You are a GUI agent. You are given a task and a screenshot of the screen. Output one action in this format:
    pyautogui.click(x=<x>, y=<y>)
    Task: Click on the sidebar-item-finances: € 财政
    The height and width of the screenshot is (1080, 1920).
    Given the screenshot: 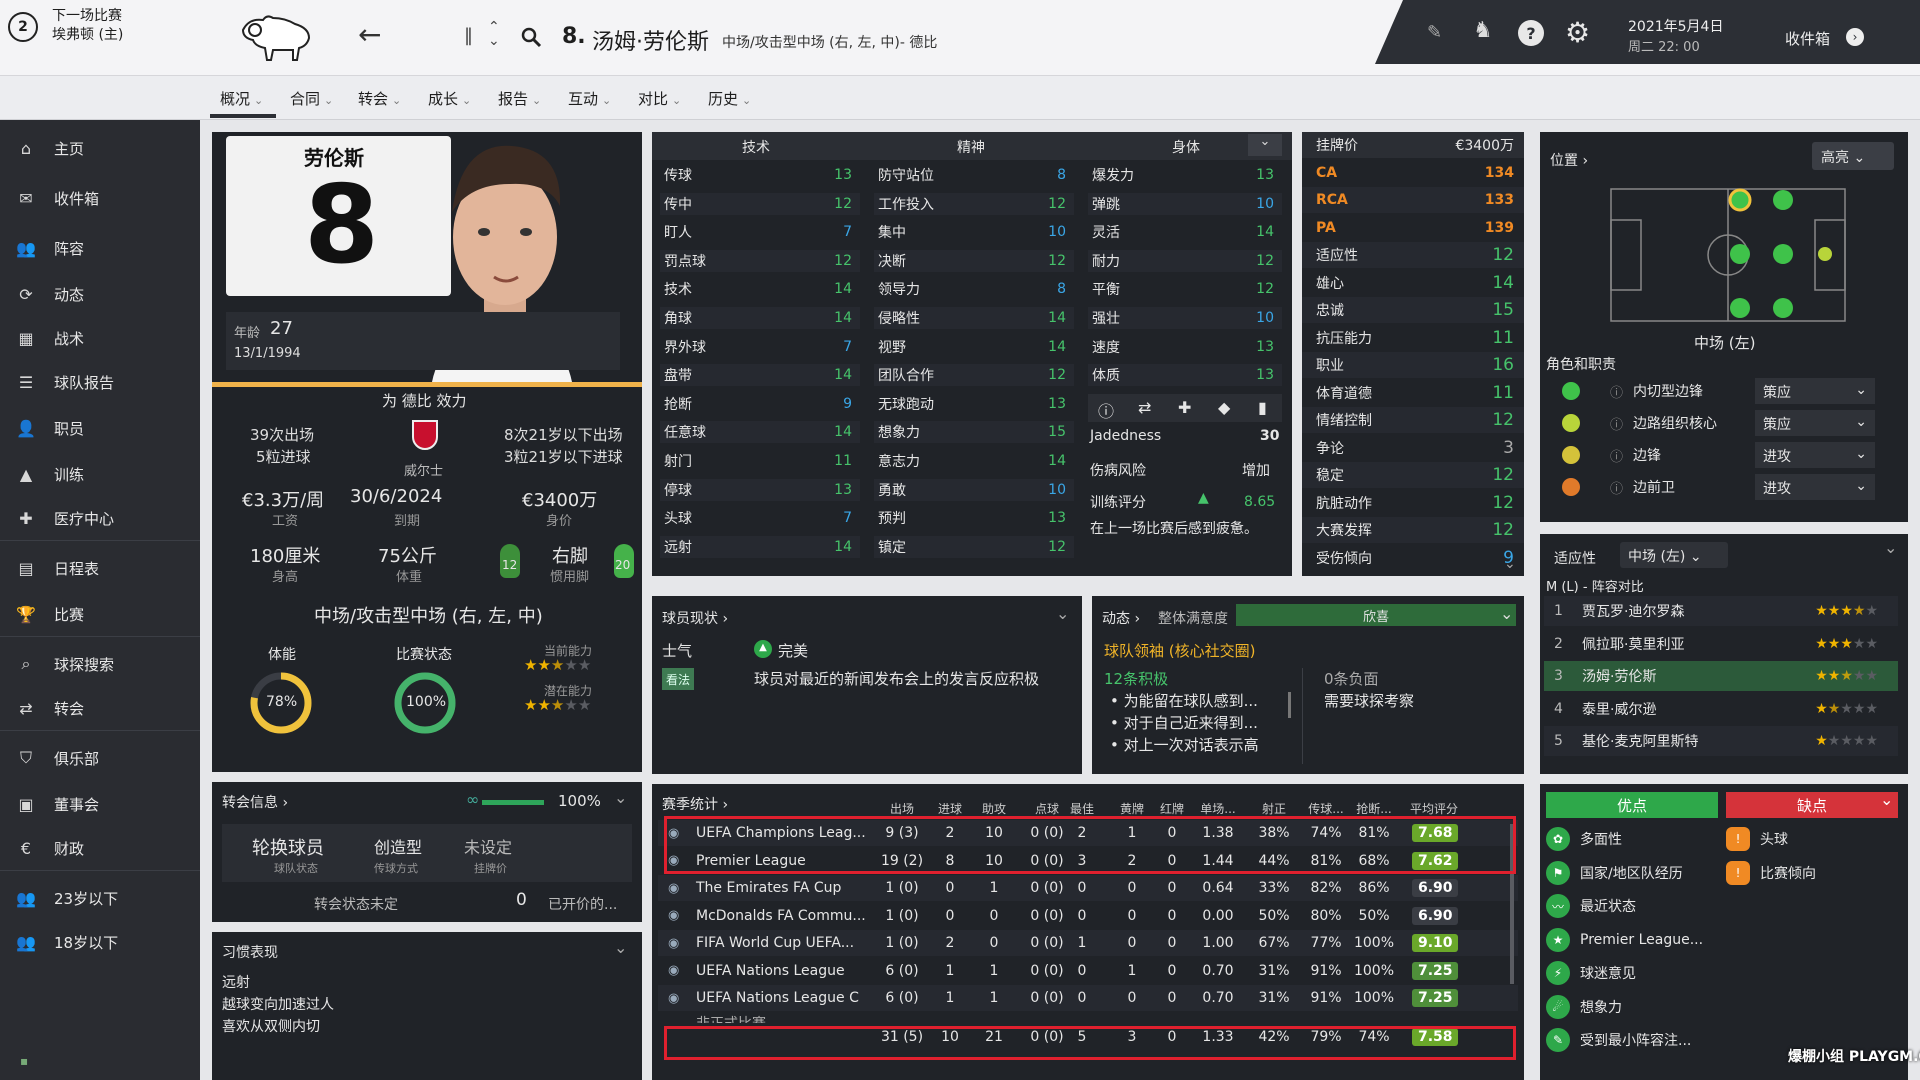 What is the action you would take?
    pyautogui.click(x=100, y=848)
    